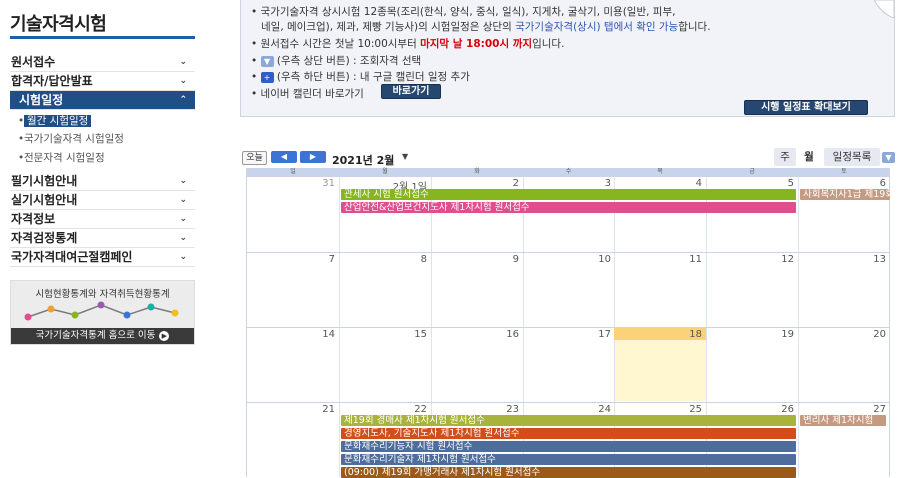 The image size is (900, 478). I want to click on date-cell: 20, so click(842, 334).